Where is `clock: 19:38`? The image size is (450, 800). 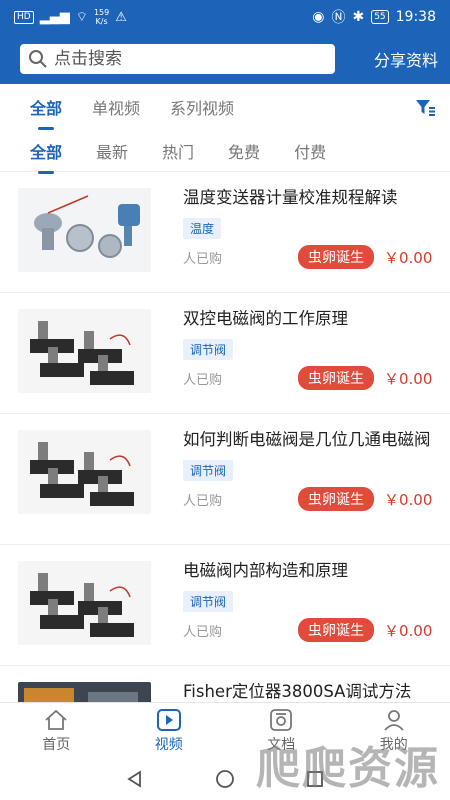 clock: 19:38 is located at coordinates (415, 17).